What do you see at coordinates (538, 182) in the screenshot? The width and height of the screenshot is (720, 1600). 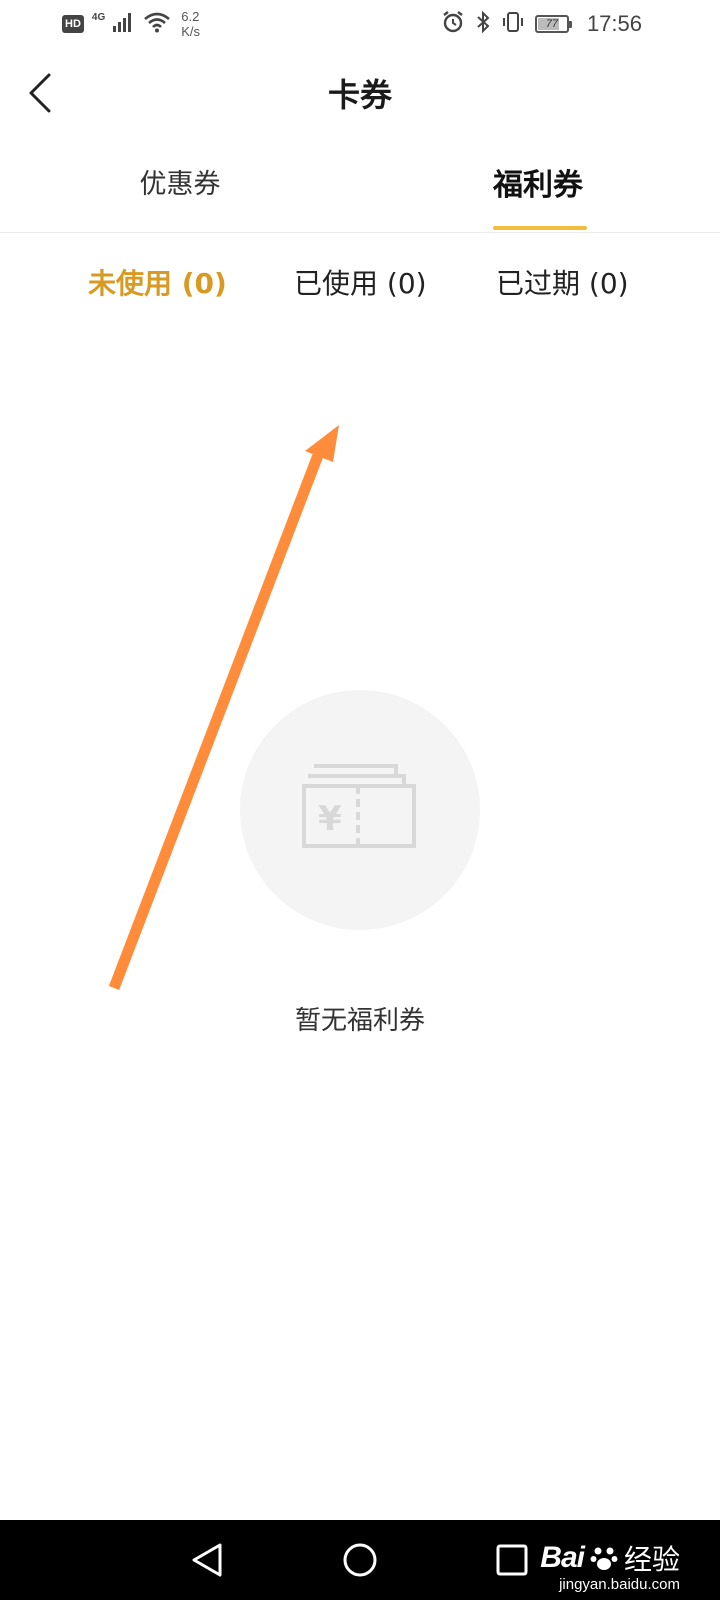 I see `tab-welfare-coupons: 福利券` at bounding box center [538, 182].